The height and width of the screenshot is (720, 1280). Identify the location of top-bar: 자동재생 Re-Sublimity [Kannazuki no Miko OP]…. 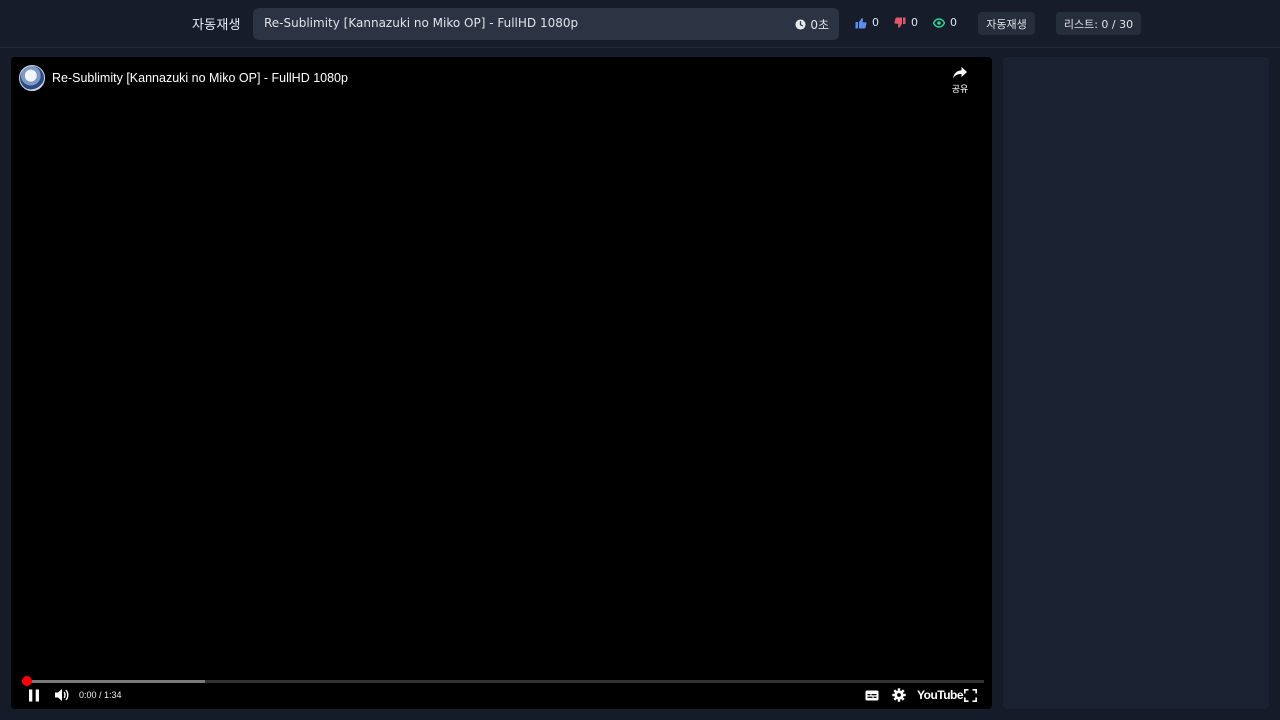
(640, 24).